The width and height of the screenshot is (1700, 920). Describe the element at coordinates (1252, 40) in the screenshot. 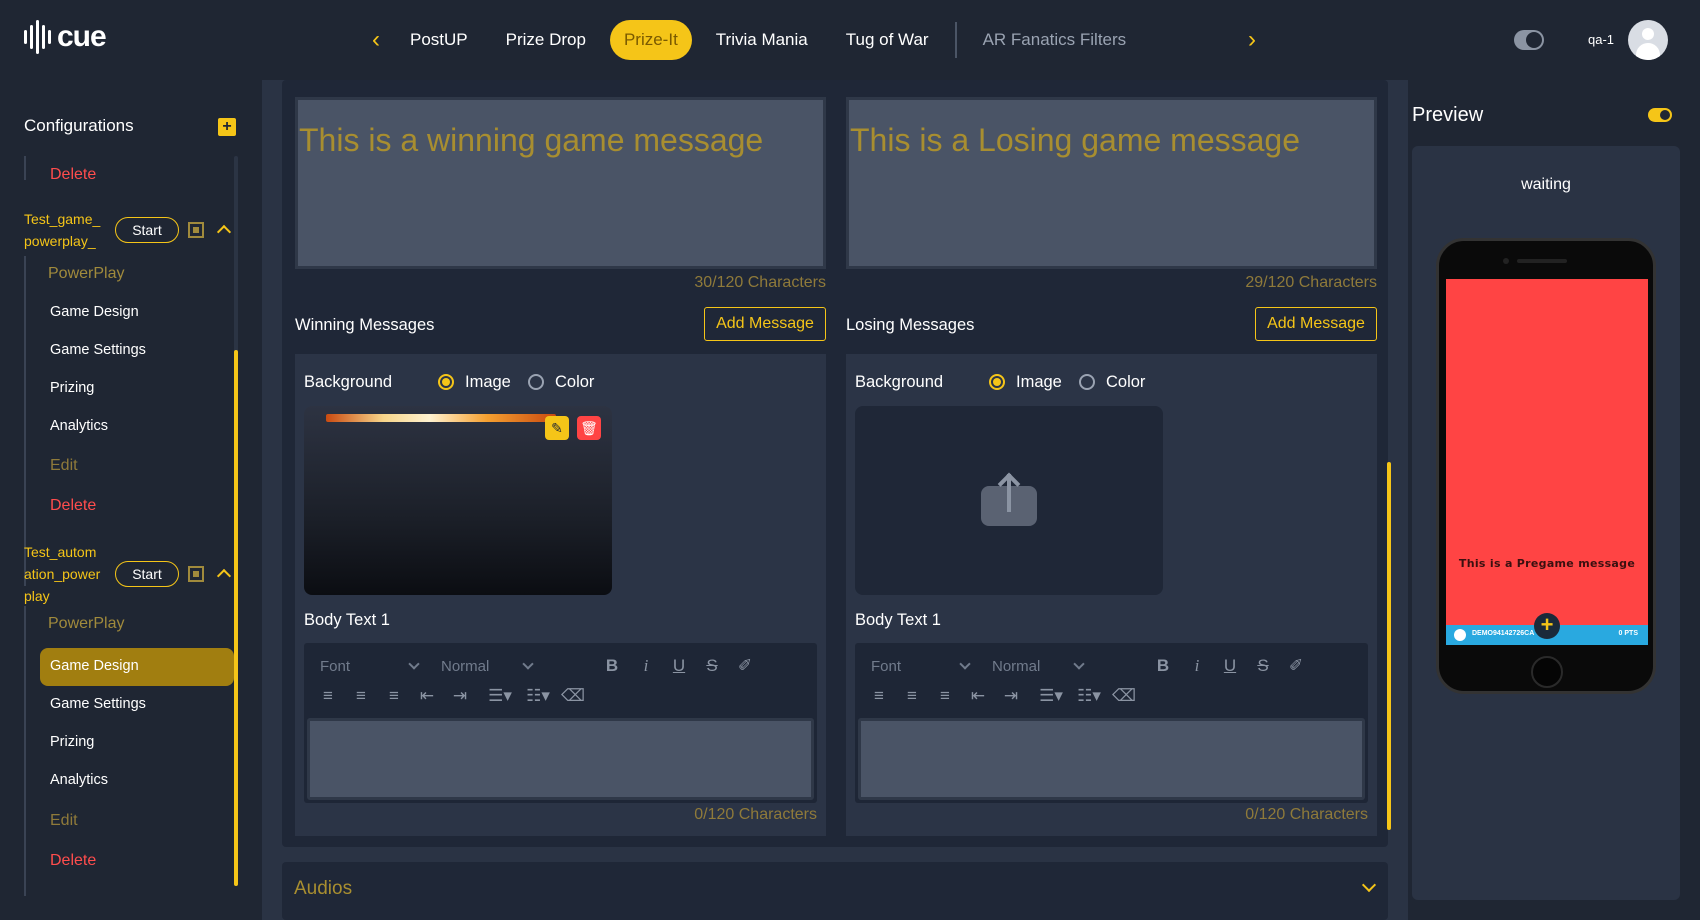

I see `tabs-next-arrow: ›` at that location.